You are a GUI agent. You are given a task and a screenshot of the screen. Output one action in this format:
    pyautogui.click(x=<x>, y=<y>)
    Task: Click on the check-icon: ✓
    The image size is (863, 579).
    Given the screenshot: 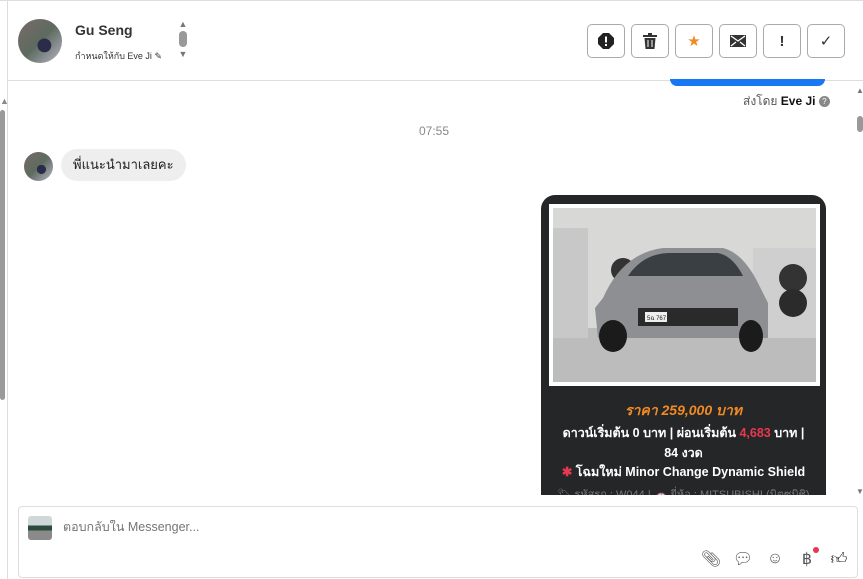 What is the action you would take?
    pyautogui.click(x=826, y=41)
    